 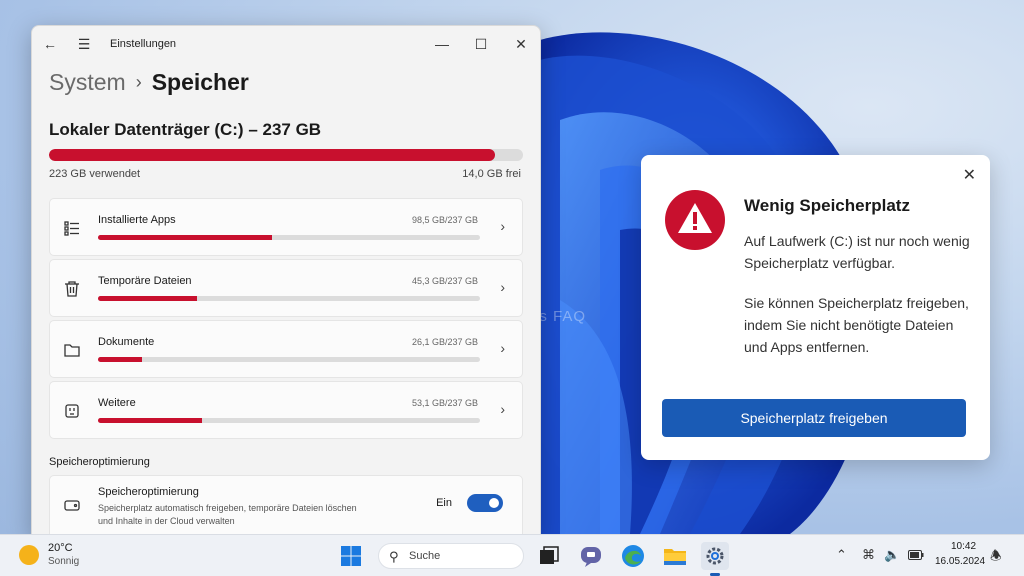 What do you see at coordinates (351, 556) in the screenshot?
I see `start-icon` at bounding box center [351, 556].